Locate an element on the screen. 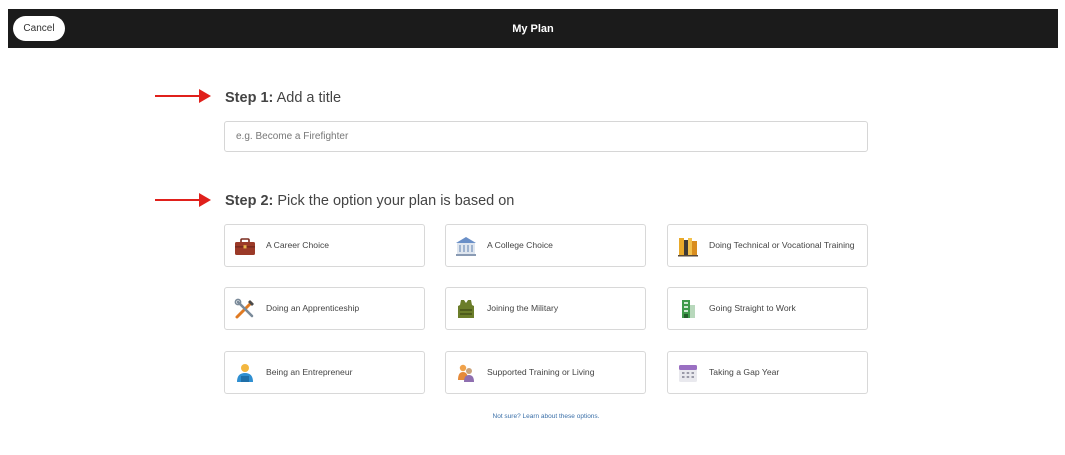 The height and width of the screenshot is (455, 1065). option-label: Doing an Apprenticeship is located at coordinates (313, 308).